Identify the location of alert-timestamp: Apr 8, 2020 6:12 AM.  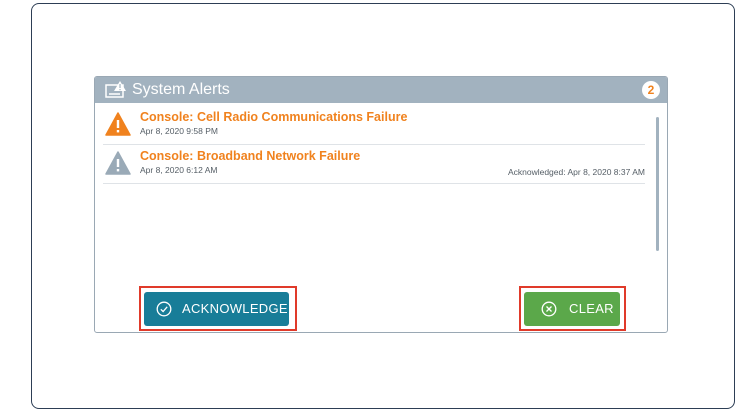
(179, 170).